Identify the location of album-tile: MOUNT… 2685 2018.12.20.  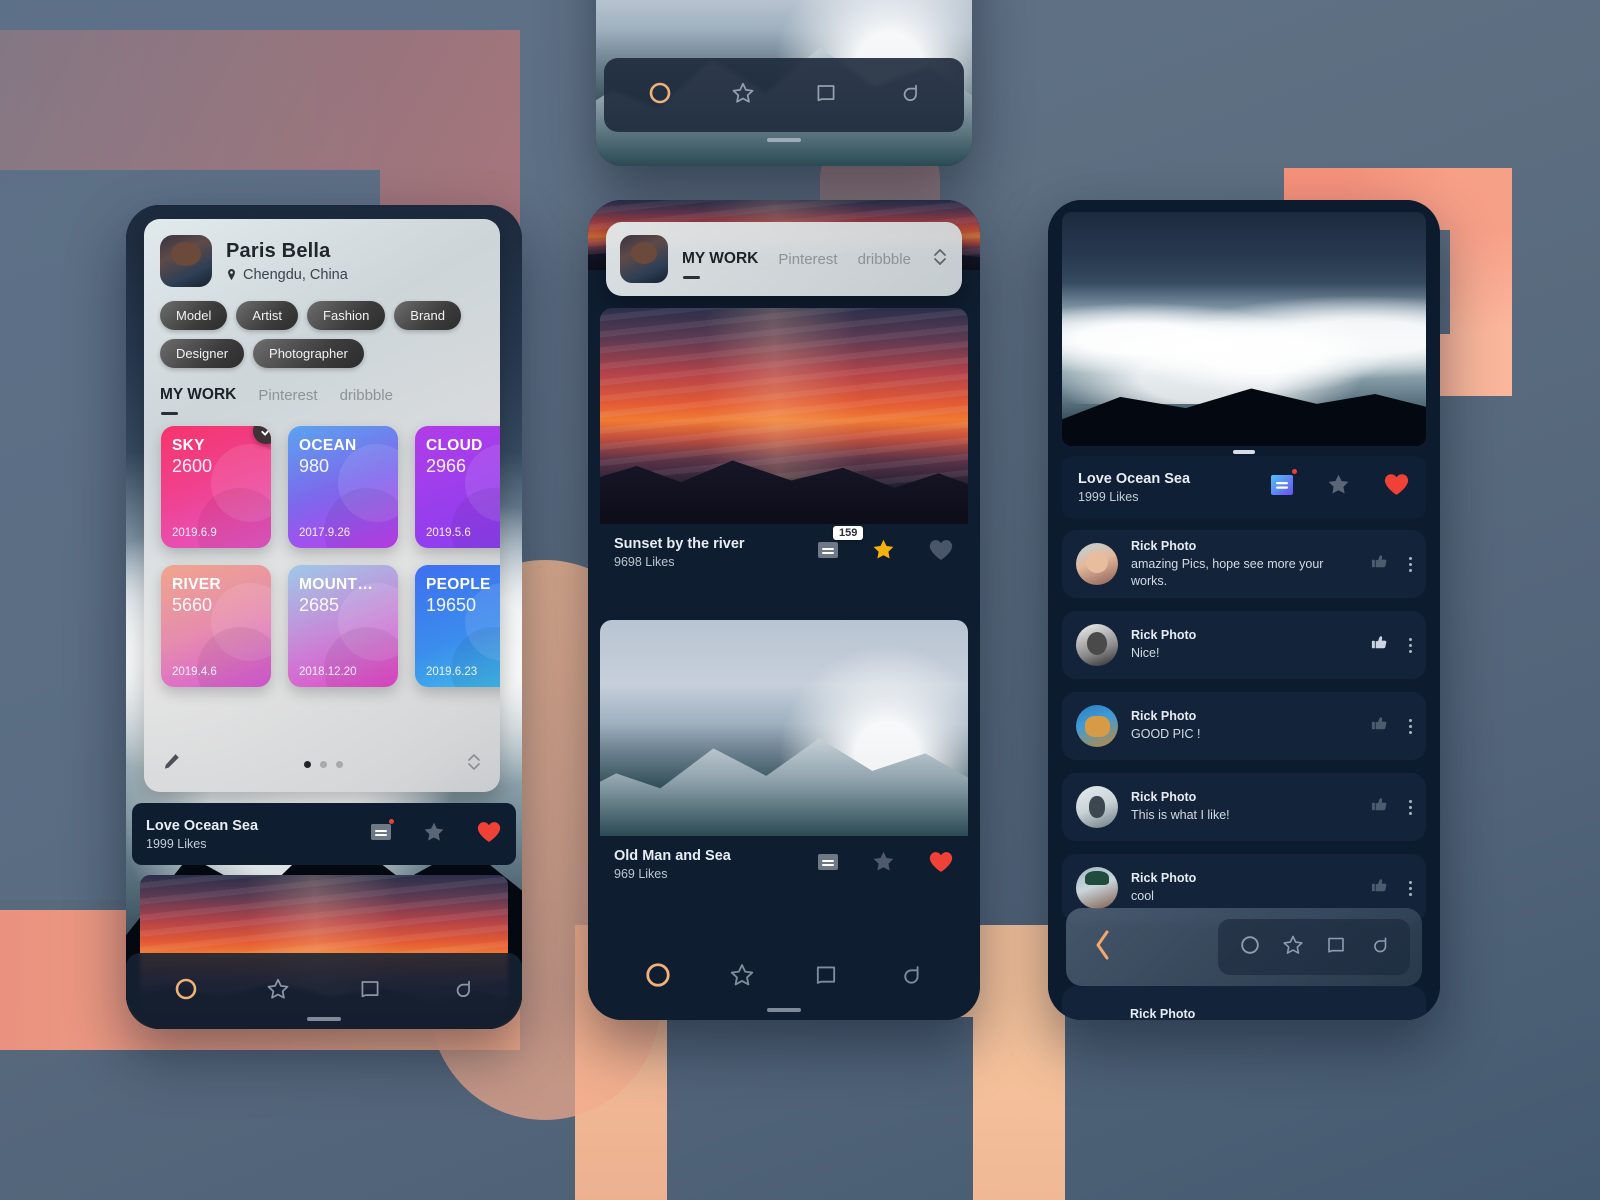
(343, 626).